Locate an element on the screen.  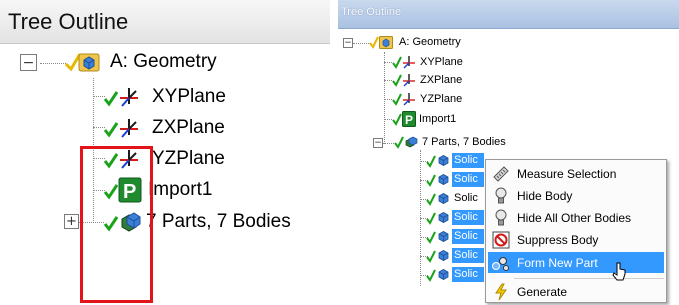
tree-node-parts-bodies: 7 Parts, 7 Bodies is located at coordinates (450, 142).